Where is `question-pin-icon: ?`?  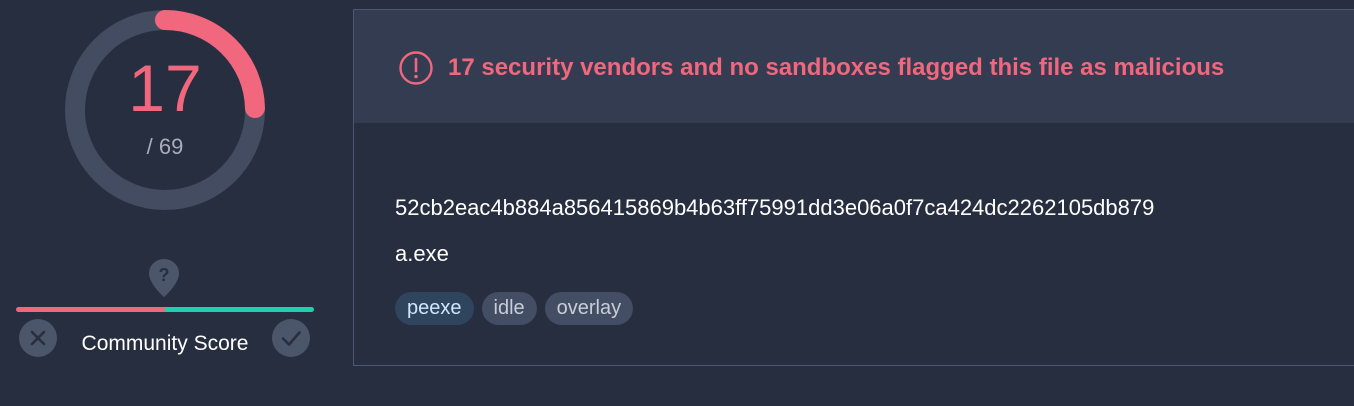
question-pin-icon: ? is located at coordinates (164, 278).